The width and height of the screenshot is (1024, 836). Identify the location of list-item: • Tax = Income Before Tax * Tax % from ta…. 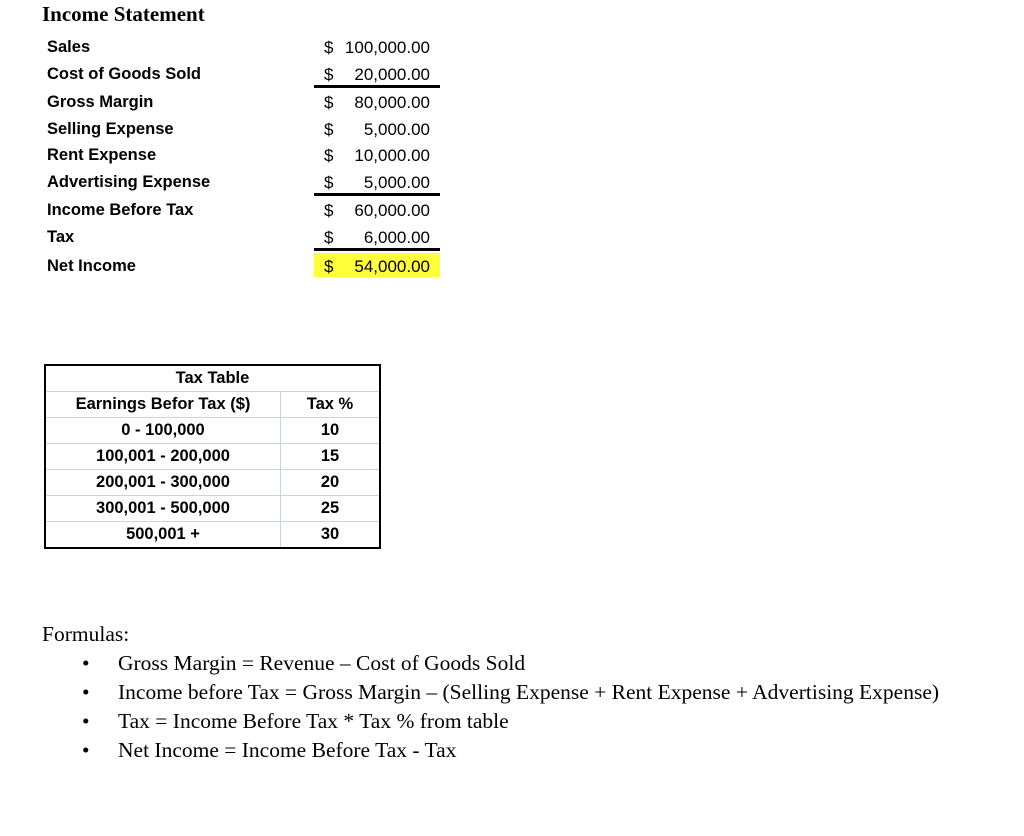
(540, 721).